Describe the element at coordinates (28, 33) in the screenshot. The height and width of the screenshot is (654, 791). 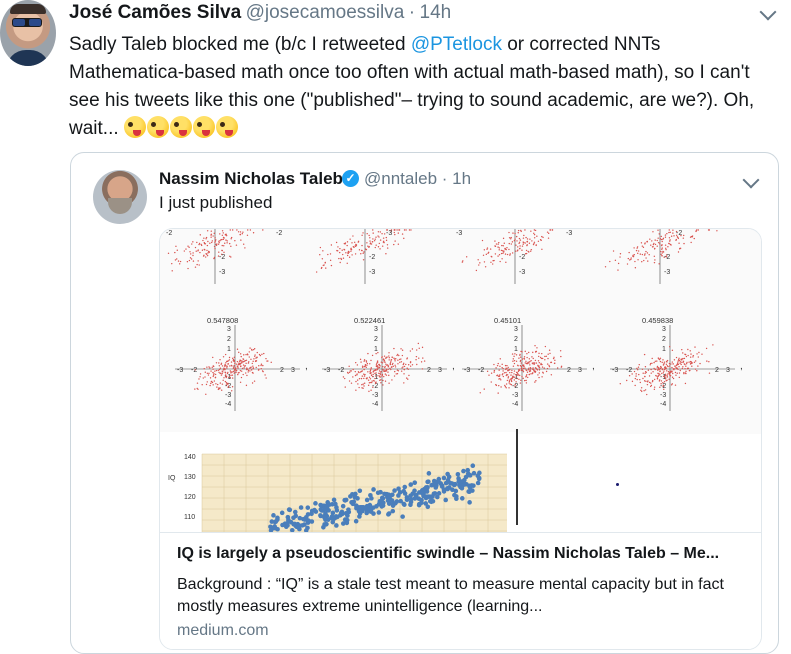
I see `author-avatar` at that location.